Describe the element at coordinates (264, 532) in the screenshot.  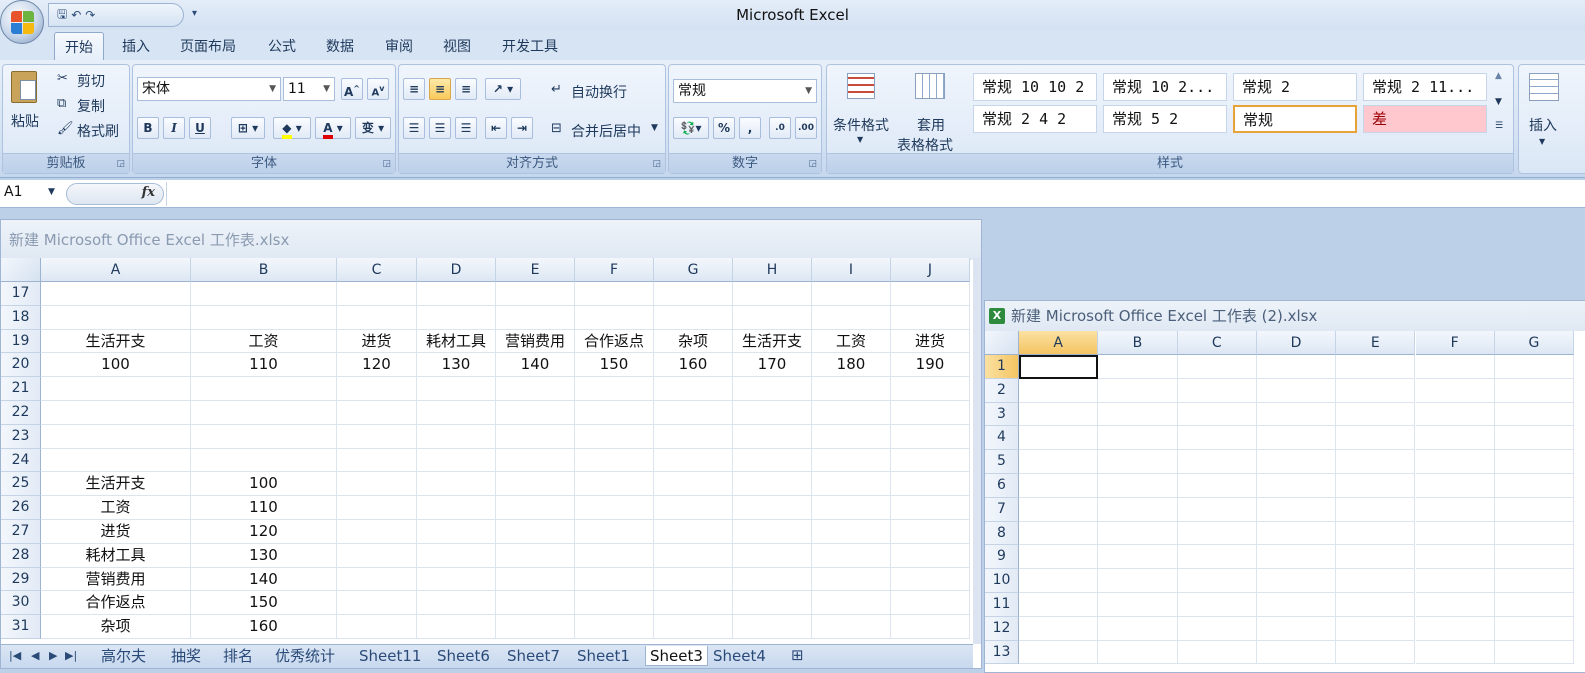
I see `cell: 120` at that location.